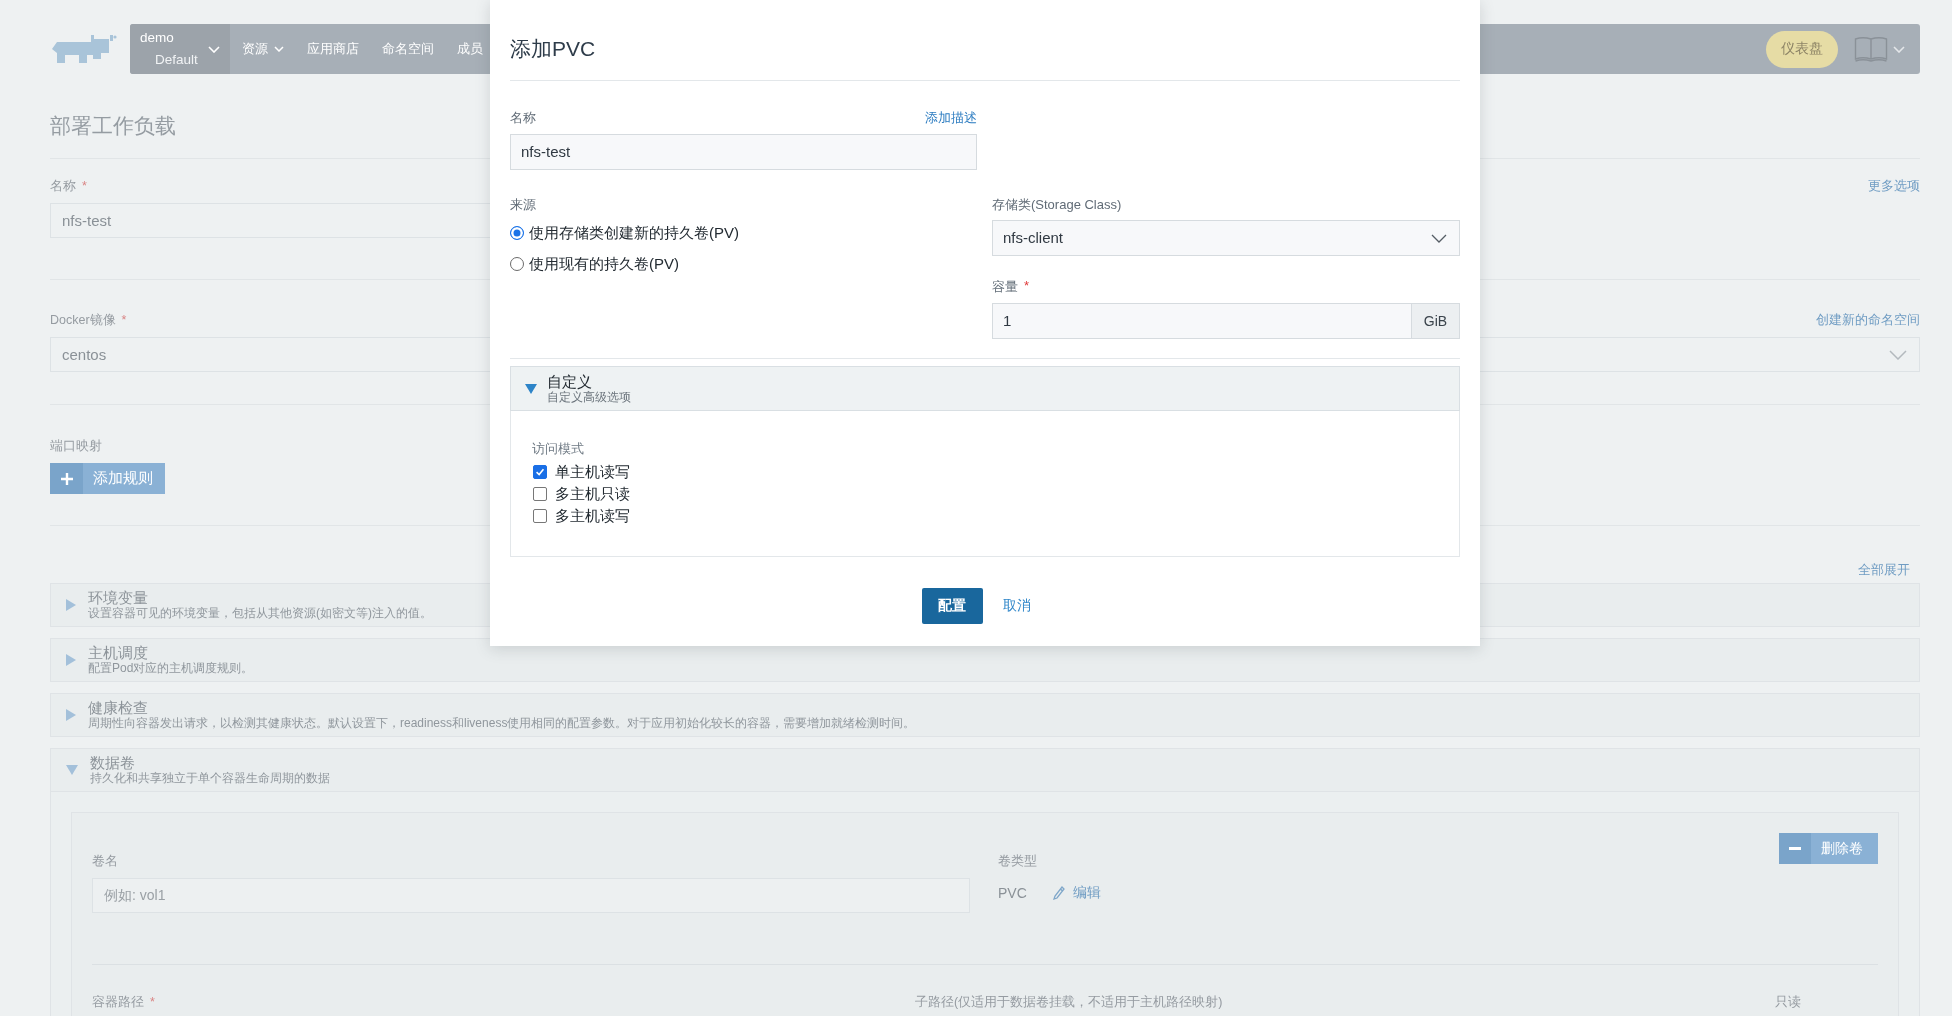  Describe the element at coordinates (176, 60) in the screenshot. I see `cluster-name: Default` at that location.